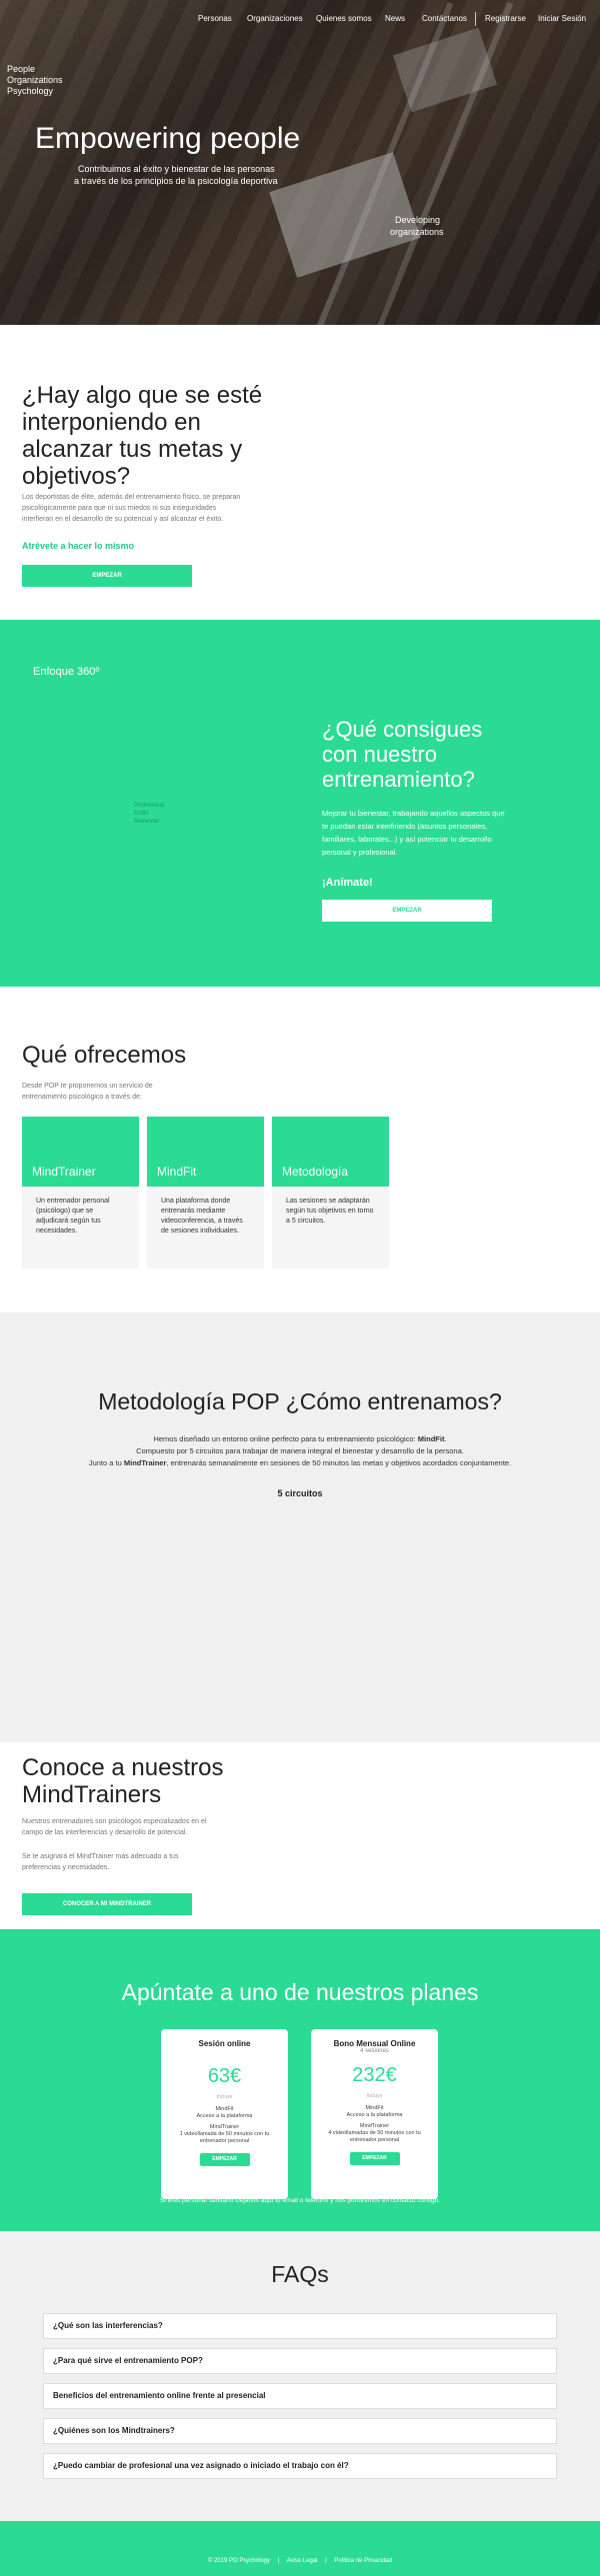 The width and height of the screenshot is (600, 2576). I want to click on card-text-line: videoconferencia, a través, so click(202, 1221).